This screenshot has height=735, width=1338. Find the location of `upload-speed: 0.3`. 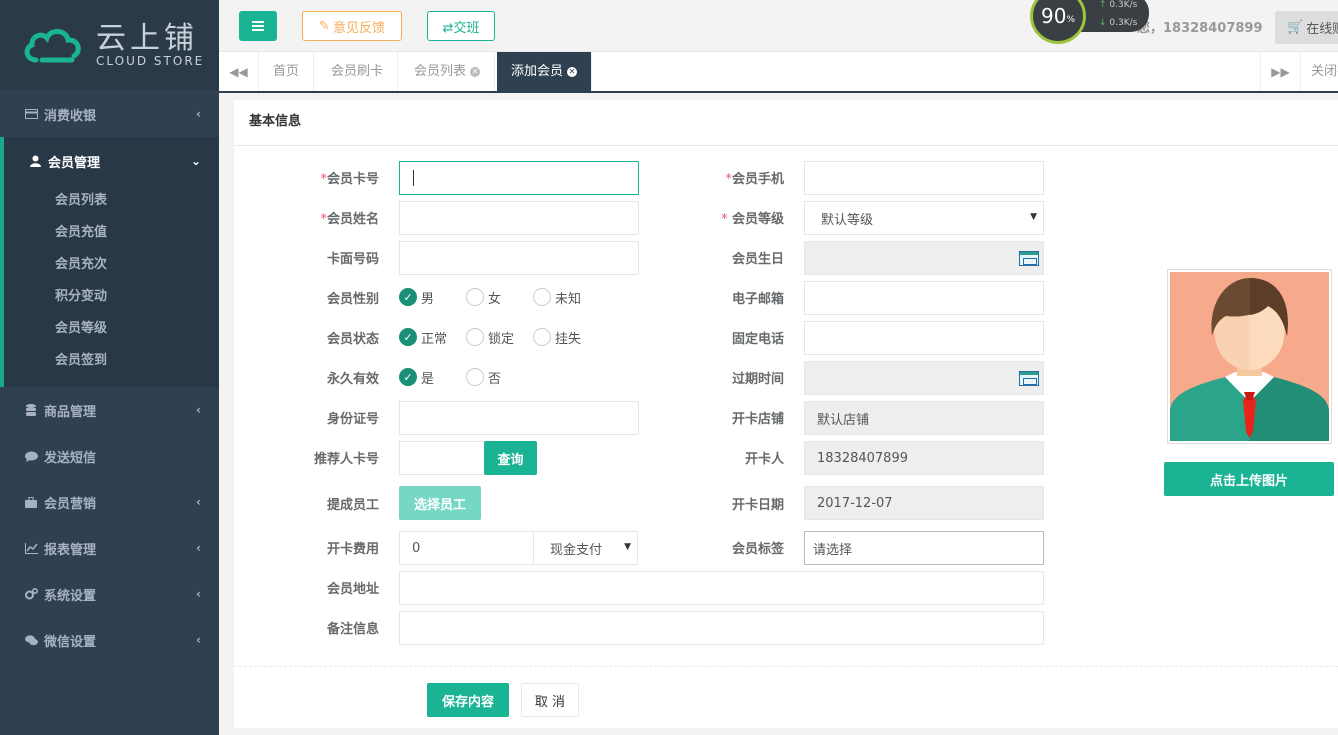

upload-speed: 0.3 is located at coordinates (1116, 5).